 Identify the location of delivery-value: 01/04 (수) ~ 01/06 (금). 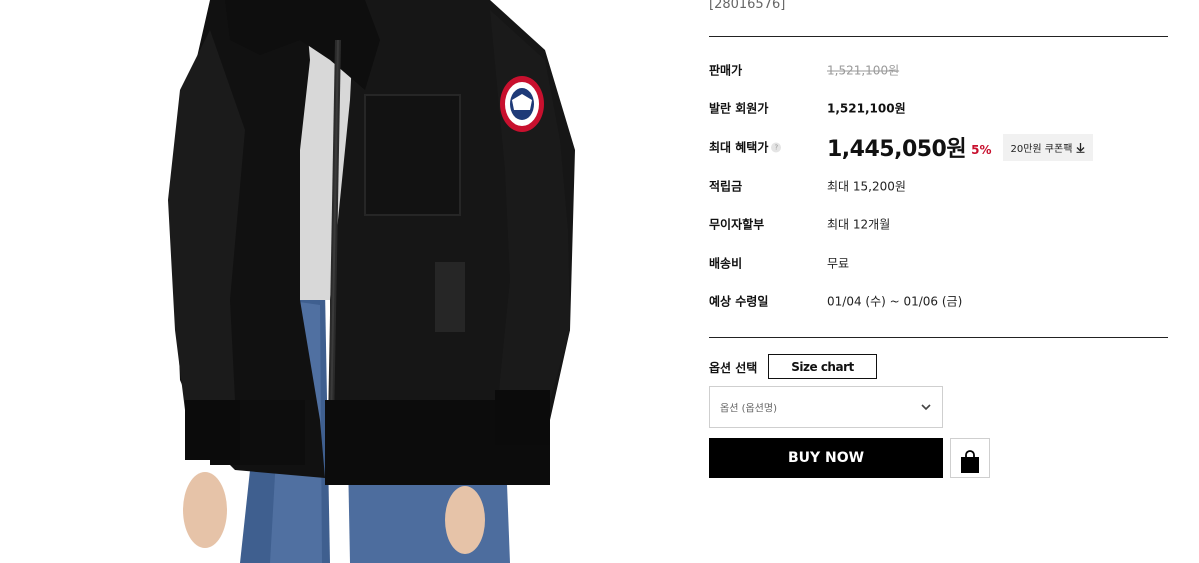
(895, 301).